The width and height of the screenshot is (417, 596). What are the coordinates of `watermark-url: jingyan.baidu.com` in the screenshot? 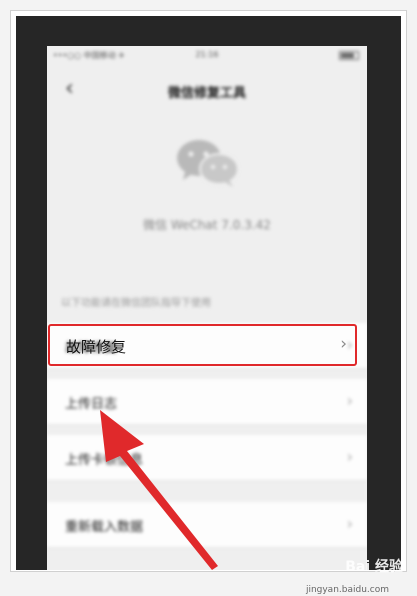 It's located at (347, 590).